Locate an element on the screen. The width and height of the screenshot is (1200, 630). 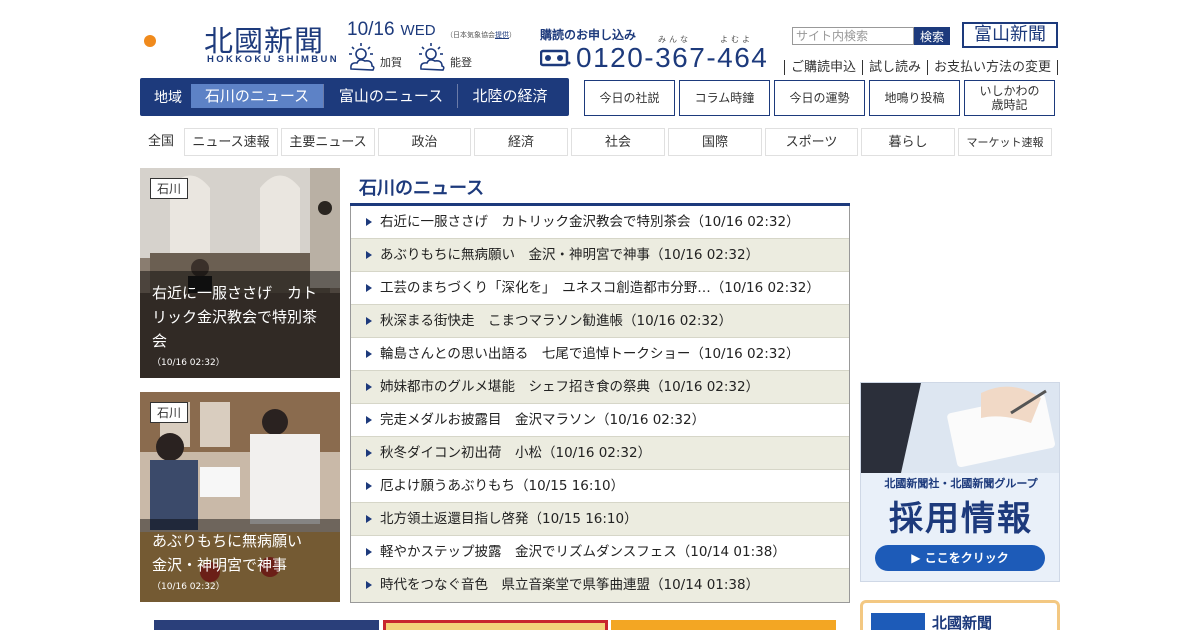
logo-mark-icon is located at coordinates (170, 41).